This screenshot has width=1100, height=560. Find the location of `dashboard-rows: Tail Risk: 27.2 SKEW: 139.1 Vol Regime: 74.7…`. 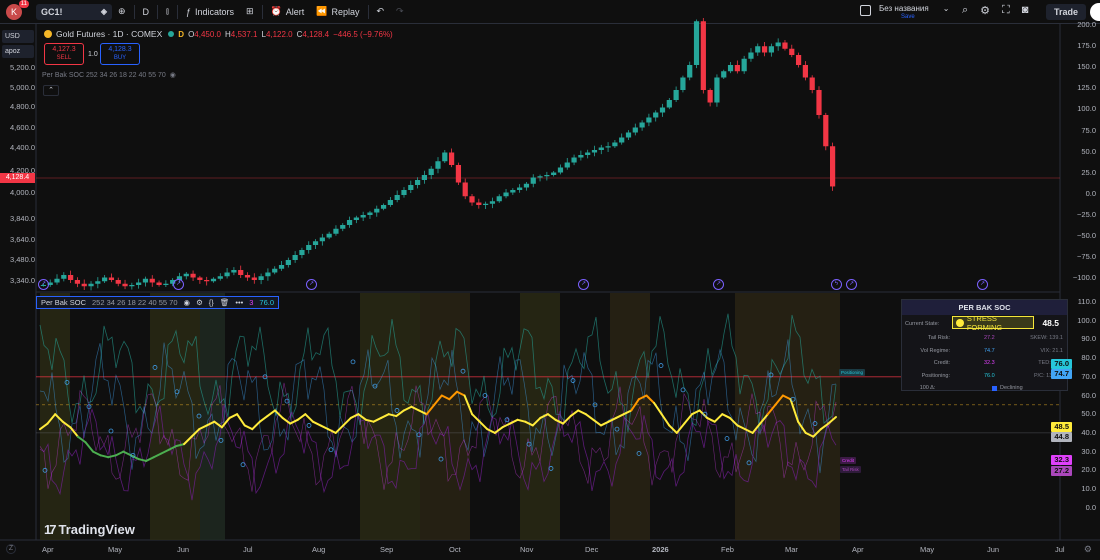

dashboard-rows: Tail Risk: 27.2 SKEW: 139.1 Vol Regime: 74.7… is located at coordinates (984, 357).